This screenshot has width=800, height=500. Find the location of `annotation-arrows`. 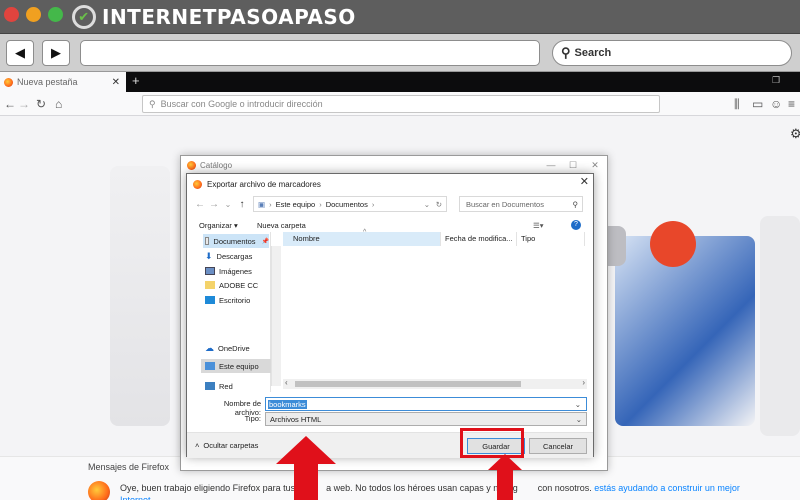

annotation-arrows is located at coordinates (399, 468).